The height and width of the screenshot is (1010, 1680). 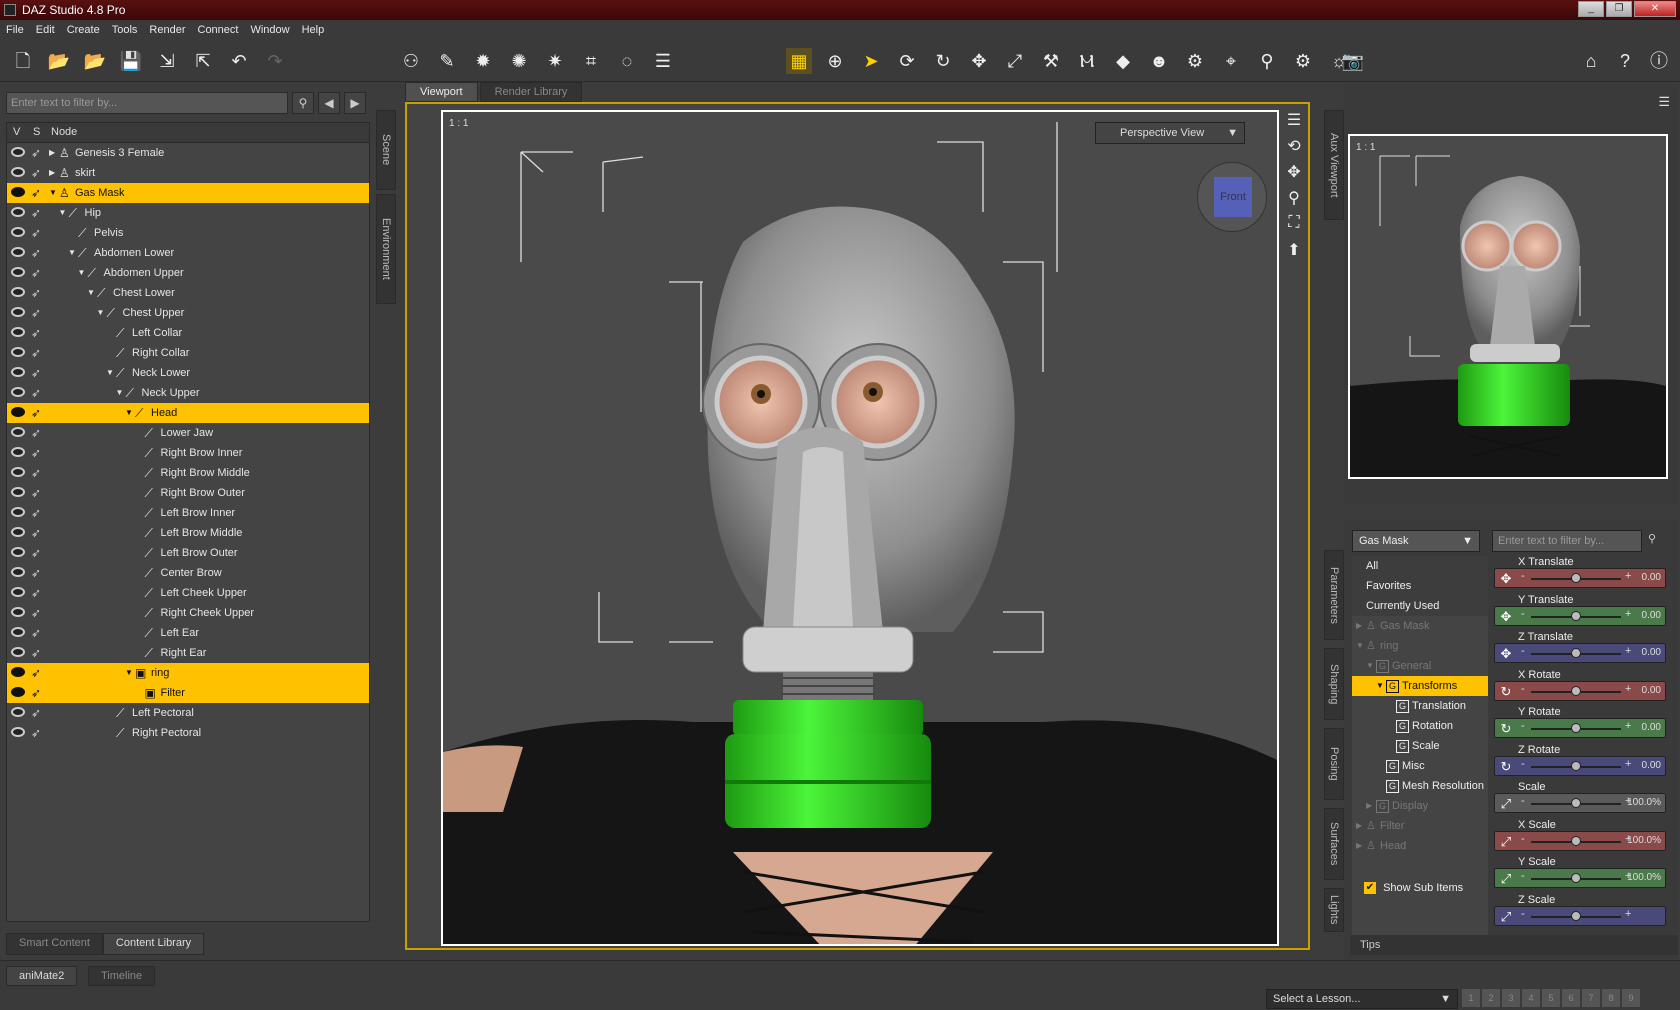 I want to click on scene-node-row: ➶ ⟋ Left Cheek Upper, so click(x=188, y=593).